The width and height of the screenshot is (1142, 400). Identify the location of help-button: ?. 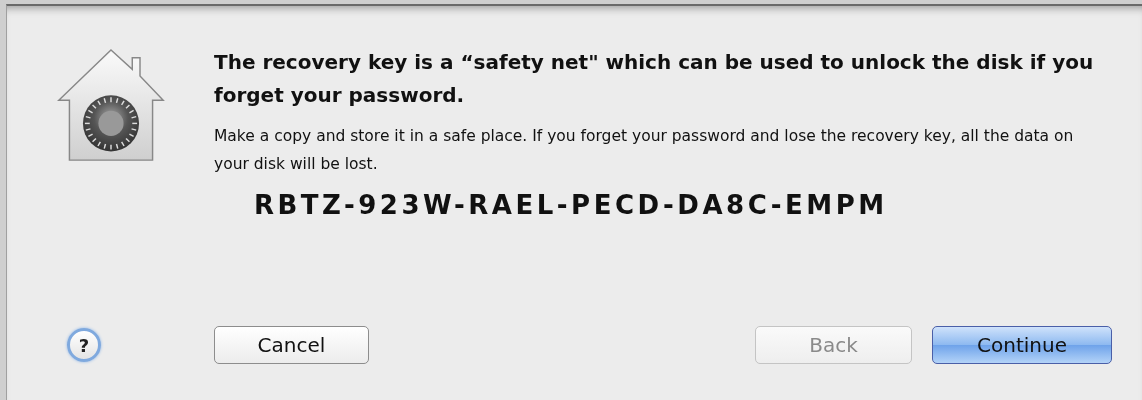
(84, 345).